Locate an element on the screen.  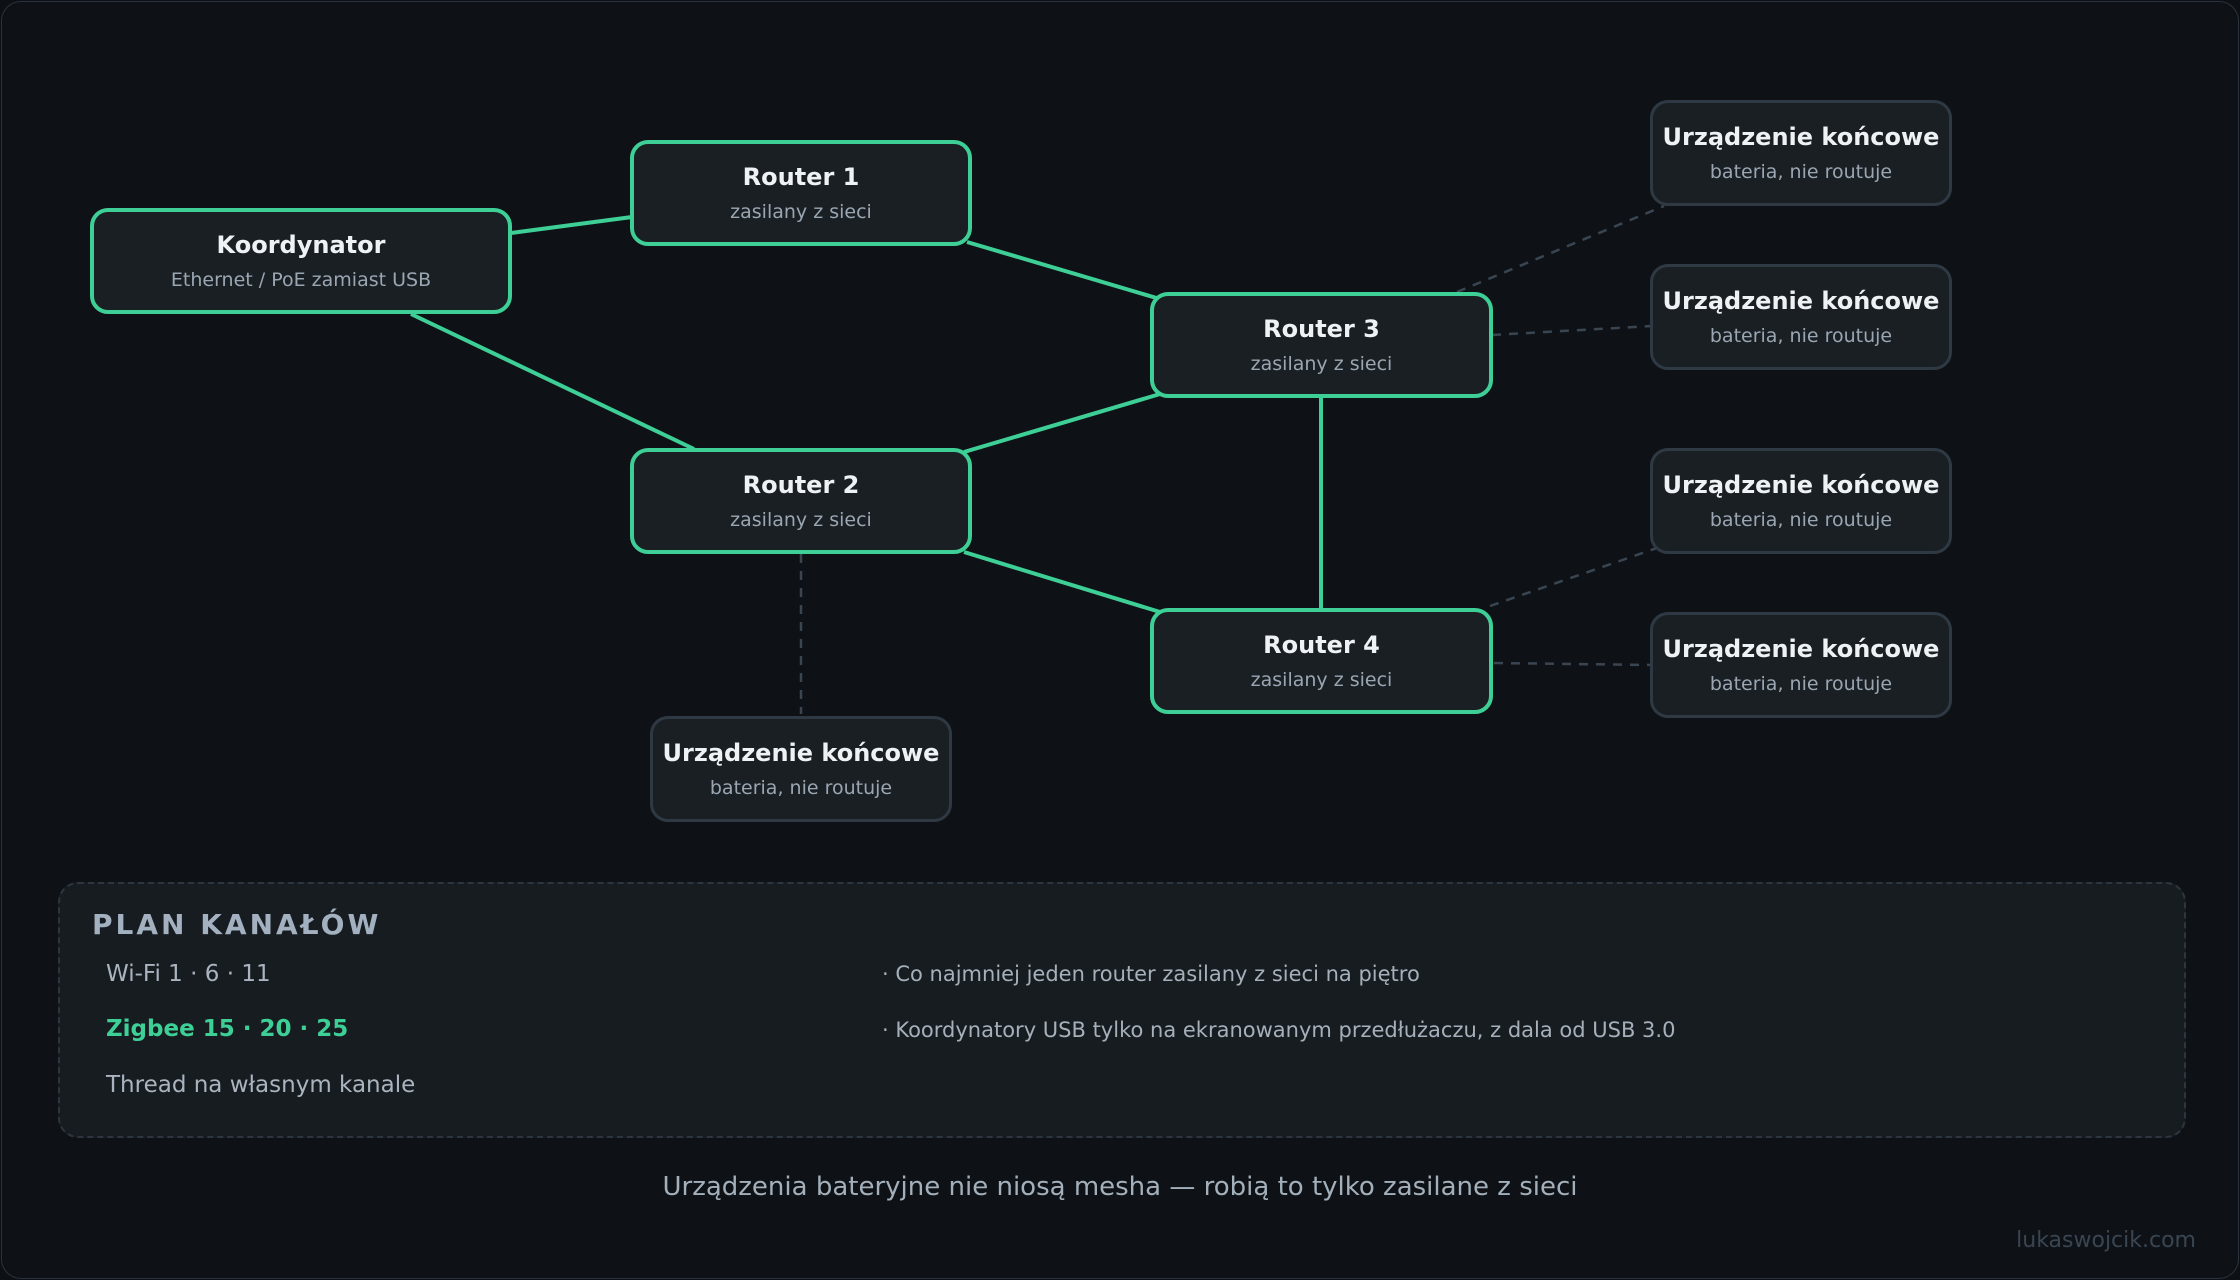
end-device-node-3: Urządzenie końcowe bateria, nie routuje is located at coordinates (1801, 501).